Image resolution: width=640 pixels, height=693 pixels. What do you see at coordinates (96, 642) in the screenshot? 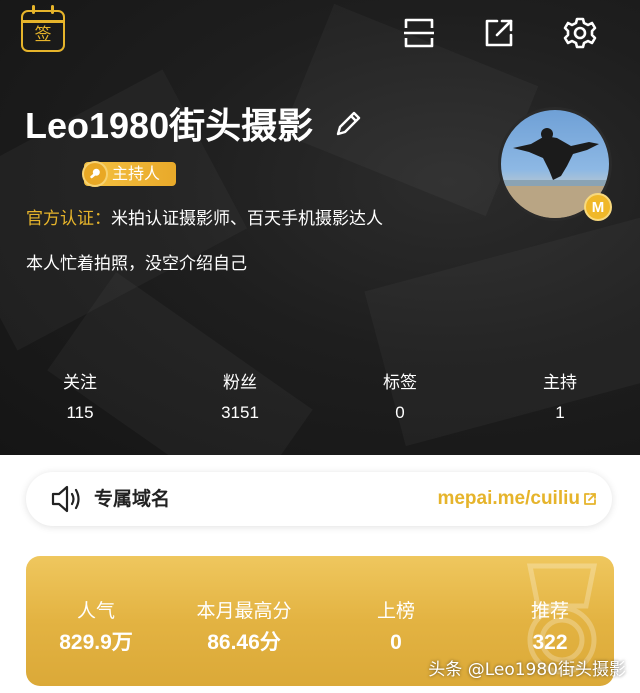
I see `score-value: 829.9万` at bounding box center [96, 642].